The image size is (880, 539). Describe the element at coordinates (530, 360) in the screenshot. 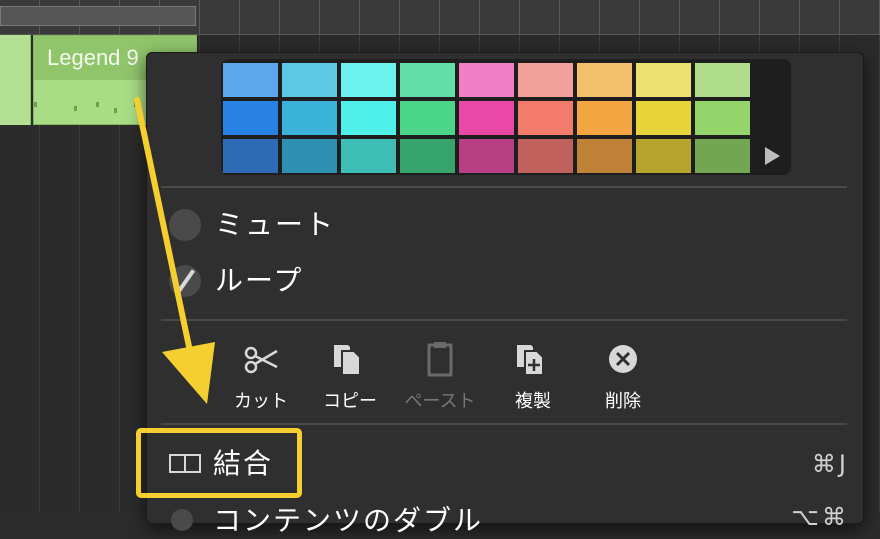

I see `duplicate-icon` at that location.